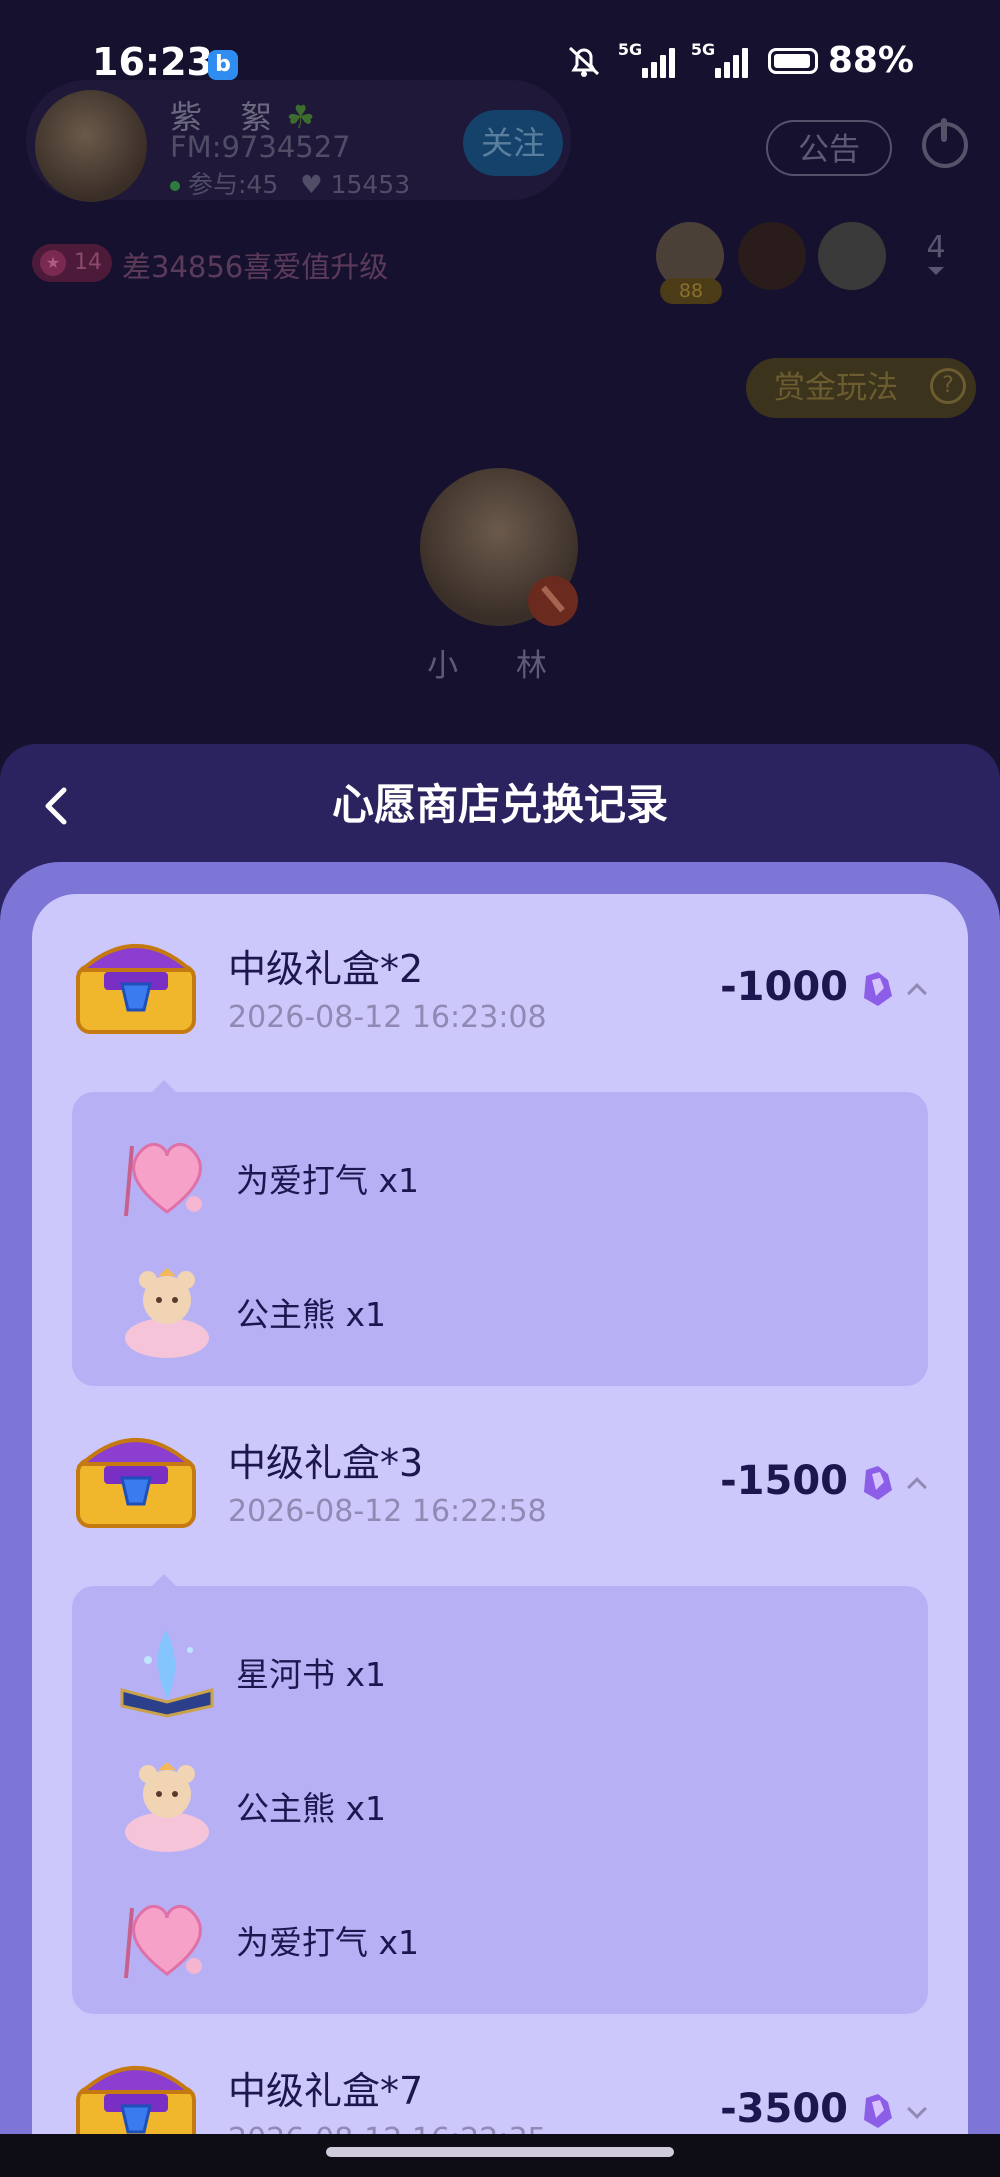 The image size is (1000, 2177). Describe the element at coordinates (691, 291) in the screenshot. I see `audience-badge: 88` at that location.